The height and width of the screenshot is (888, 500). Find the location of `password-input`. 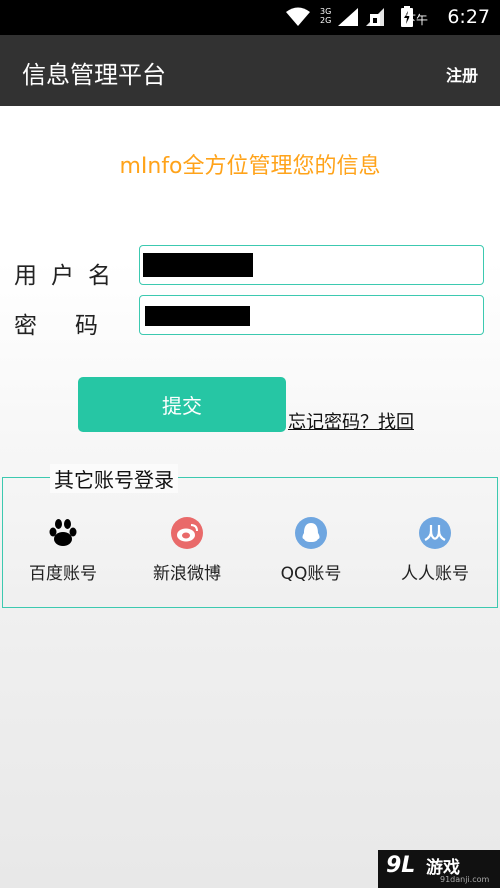

password-input is located at coordinates (311, 315).